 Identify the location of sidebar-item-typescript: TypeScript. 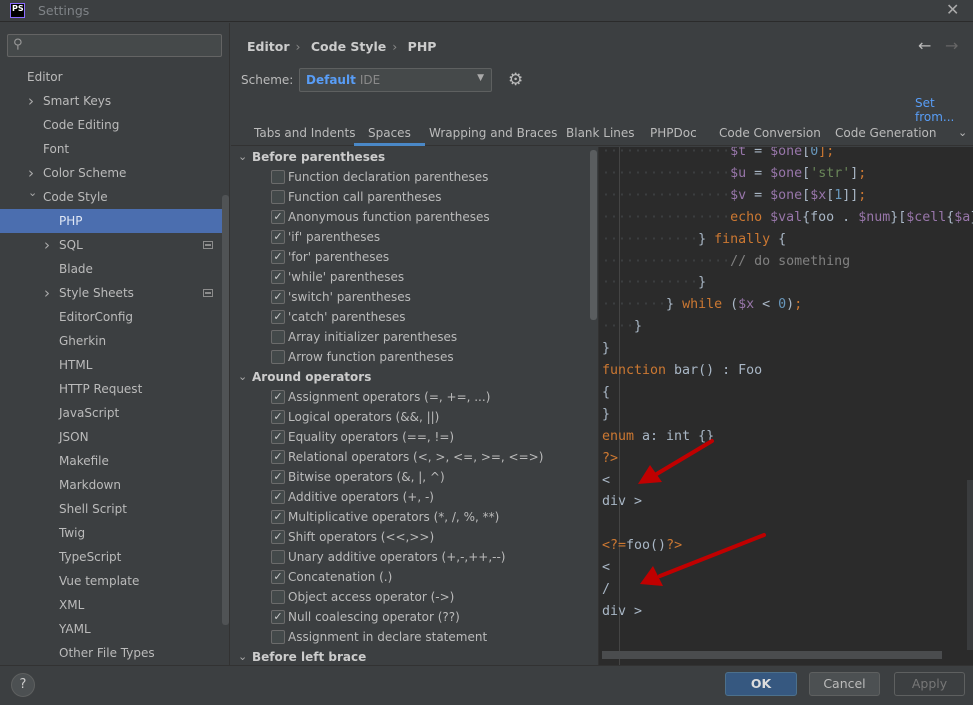
(111, 557).